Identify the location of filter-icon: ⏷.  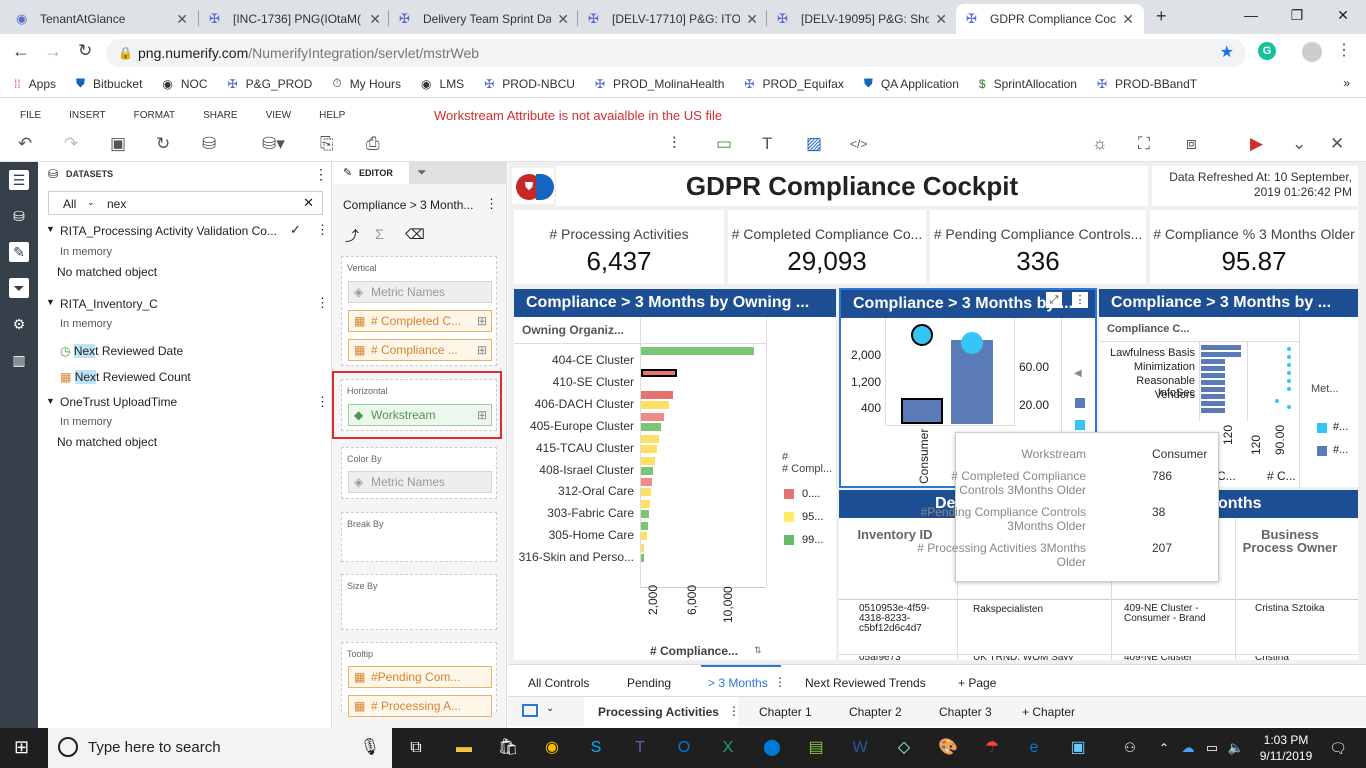
(19, 288).